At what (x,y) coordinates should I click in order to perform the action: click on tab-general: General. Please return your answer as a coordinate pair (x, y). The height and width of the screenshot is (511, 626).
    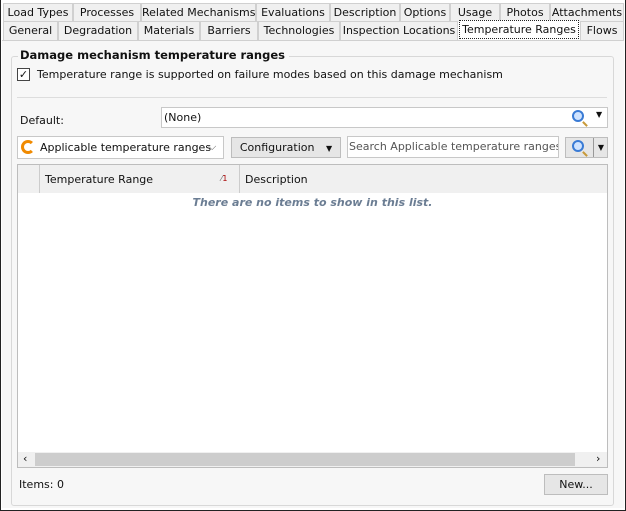
    Looking at the image, I should click on (30, 30).